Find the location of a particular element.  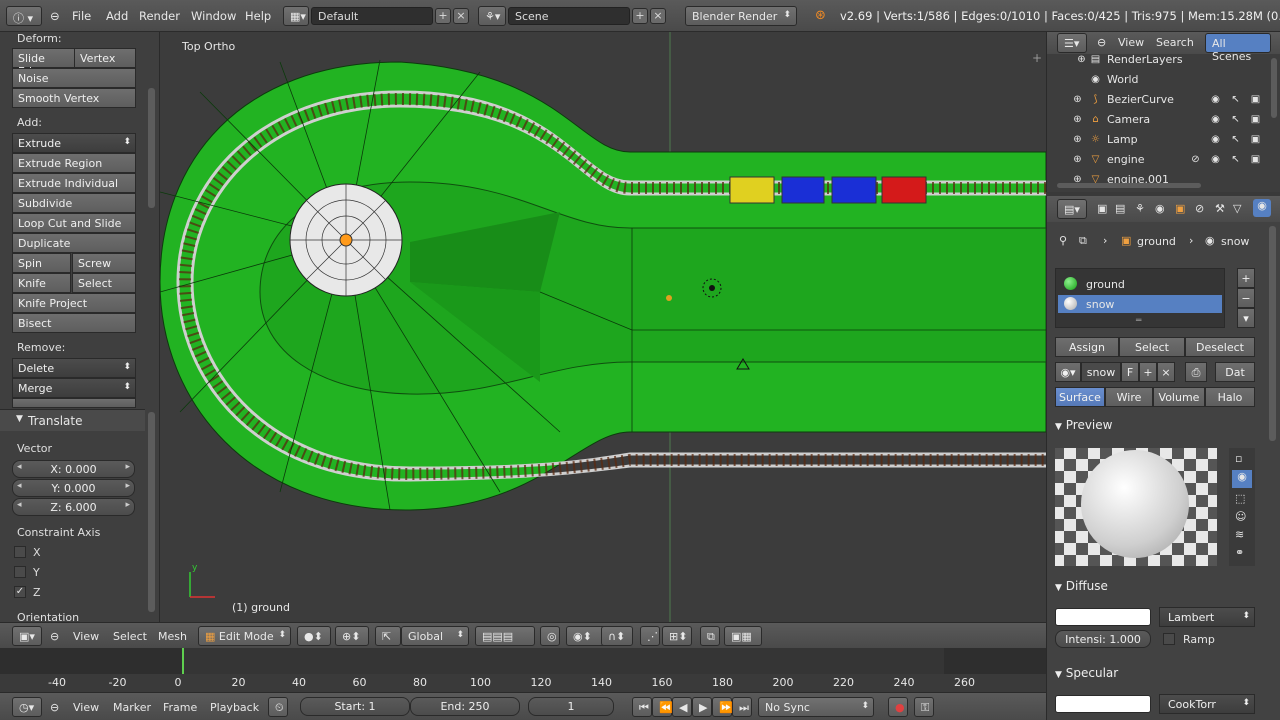

preview-sphere-icon: ◉ is located at coordinates (1242, 479).